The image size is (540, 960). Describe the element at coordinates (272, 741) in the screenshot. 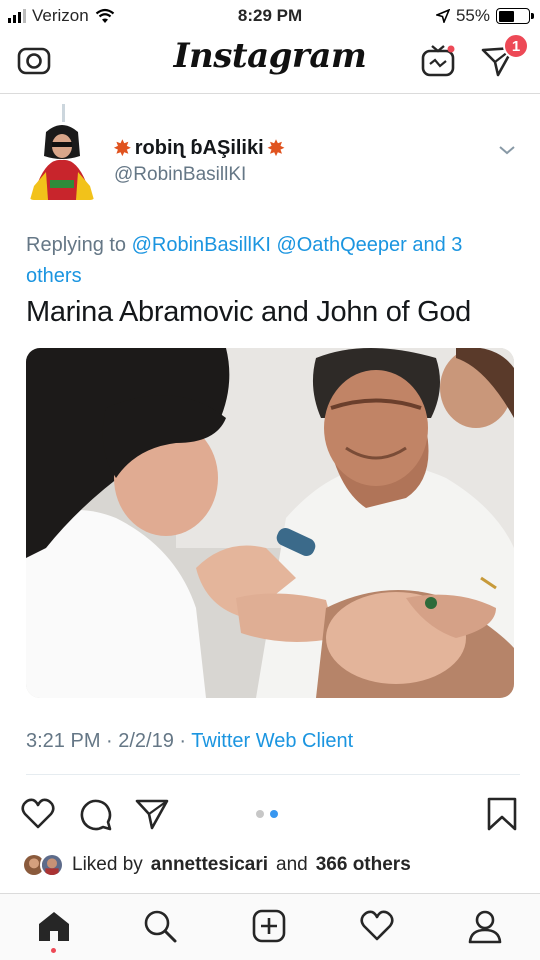

I see `tweet-source: Twitter Web Client` at that location.